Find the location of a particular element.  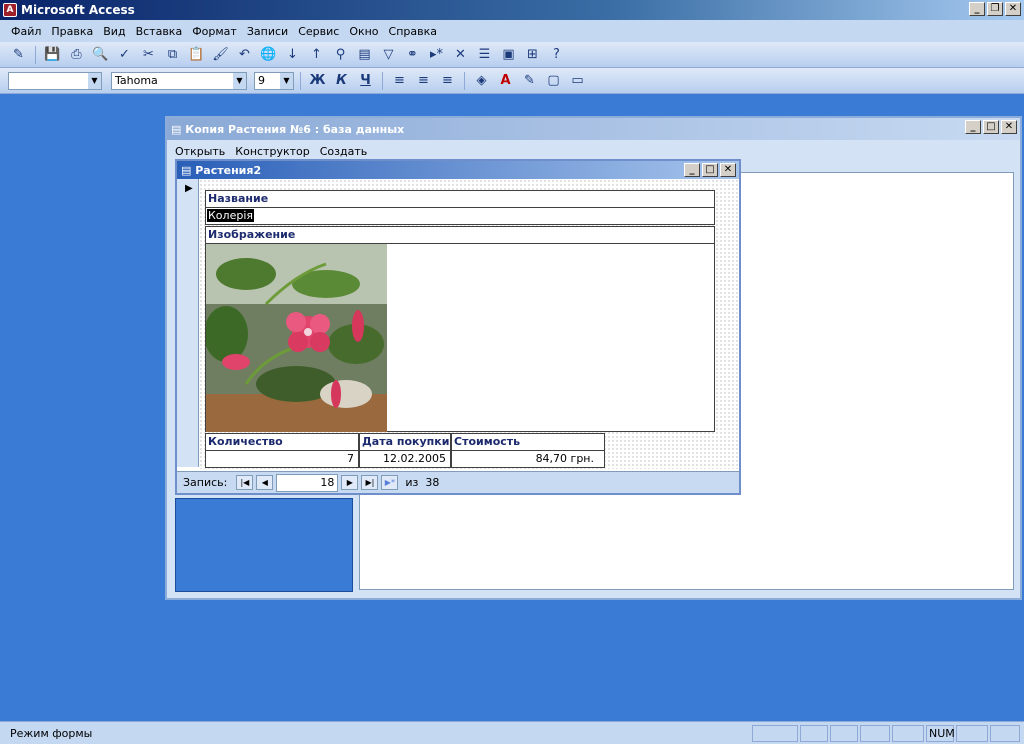

database-window-icon: ▣ is located at coordinates (508, 54).